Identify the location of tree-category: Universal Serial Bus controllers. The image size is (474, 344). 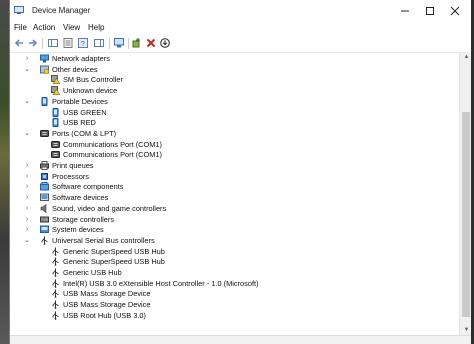
(97, 240).